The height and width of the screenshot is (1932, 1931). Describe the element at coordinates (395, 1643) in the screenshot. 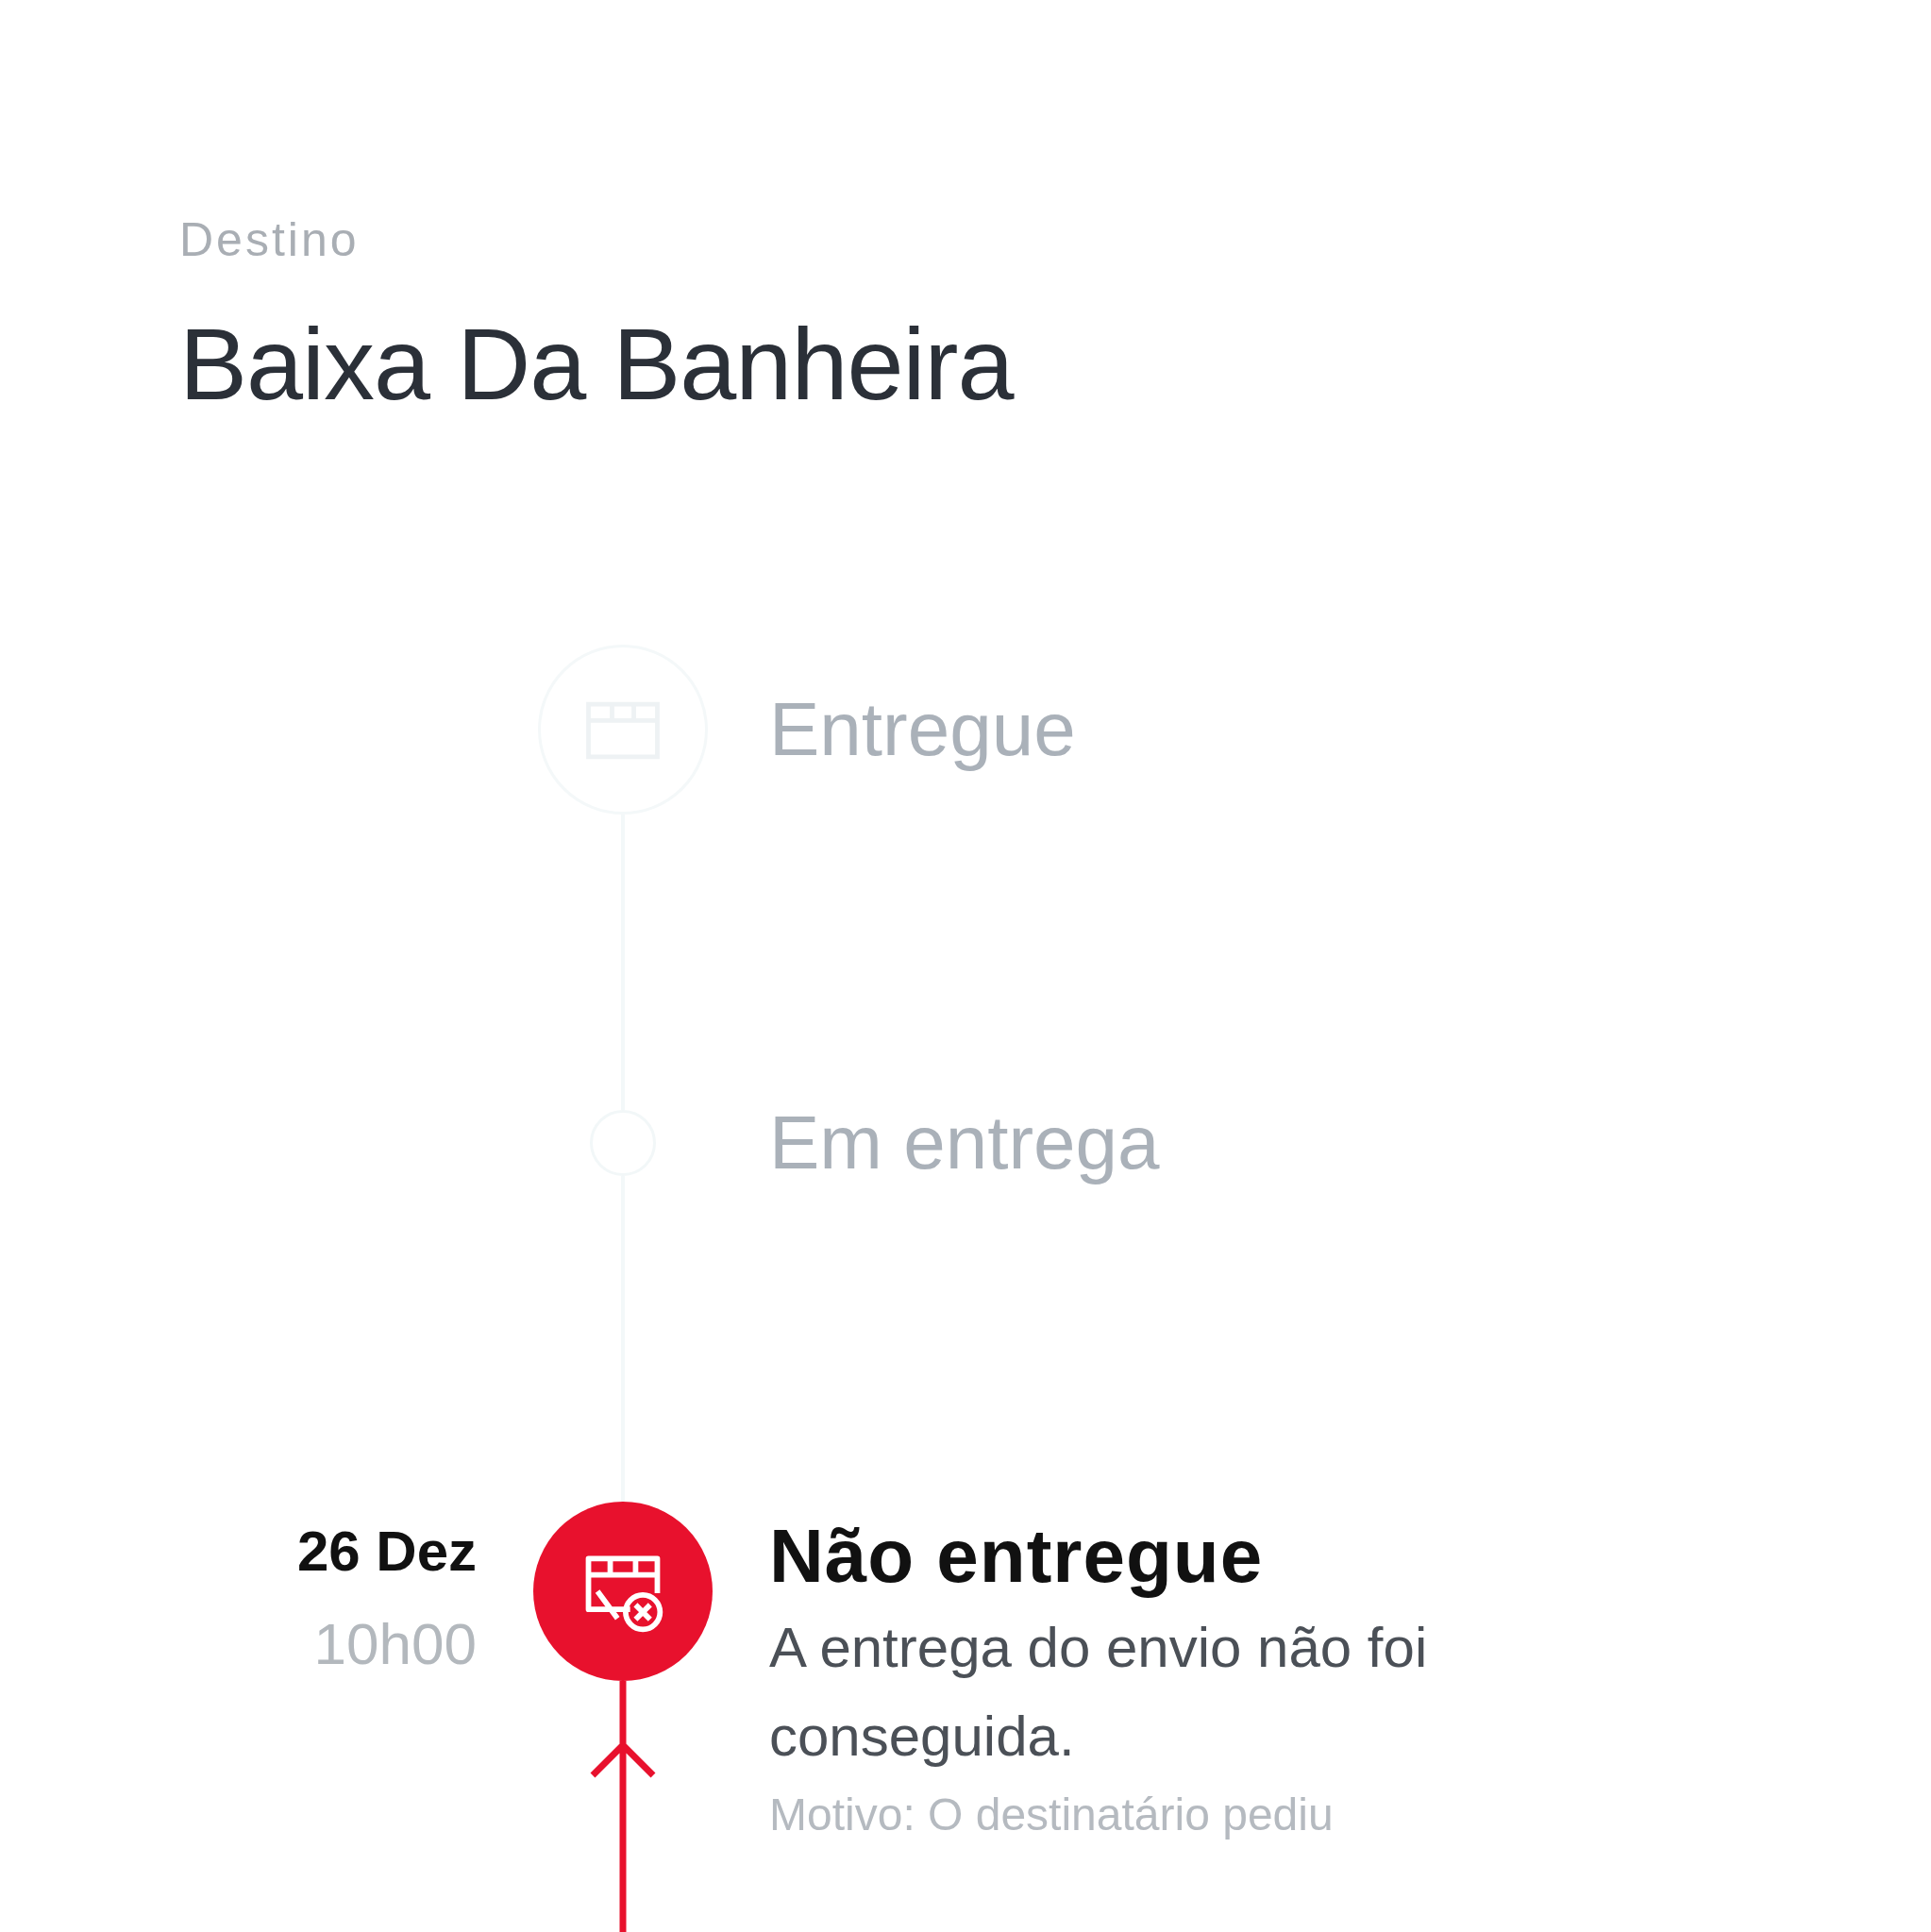

I see `event-time: 10h00` at that location.